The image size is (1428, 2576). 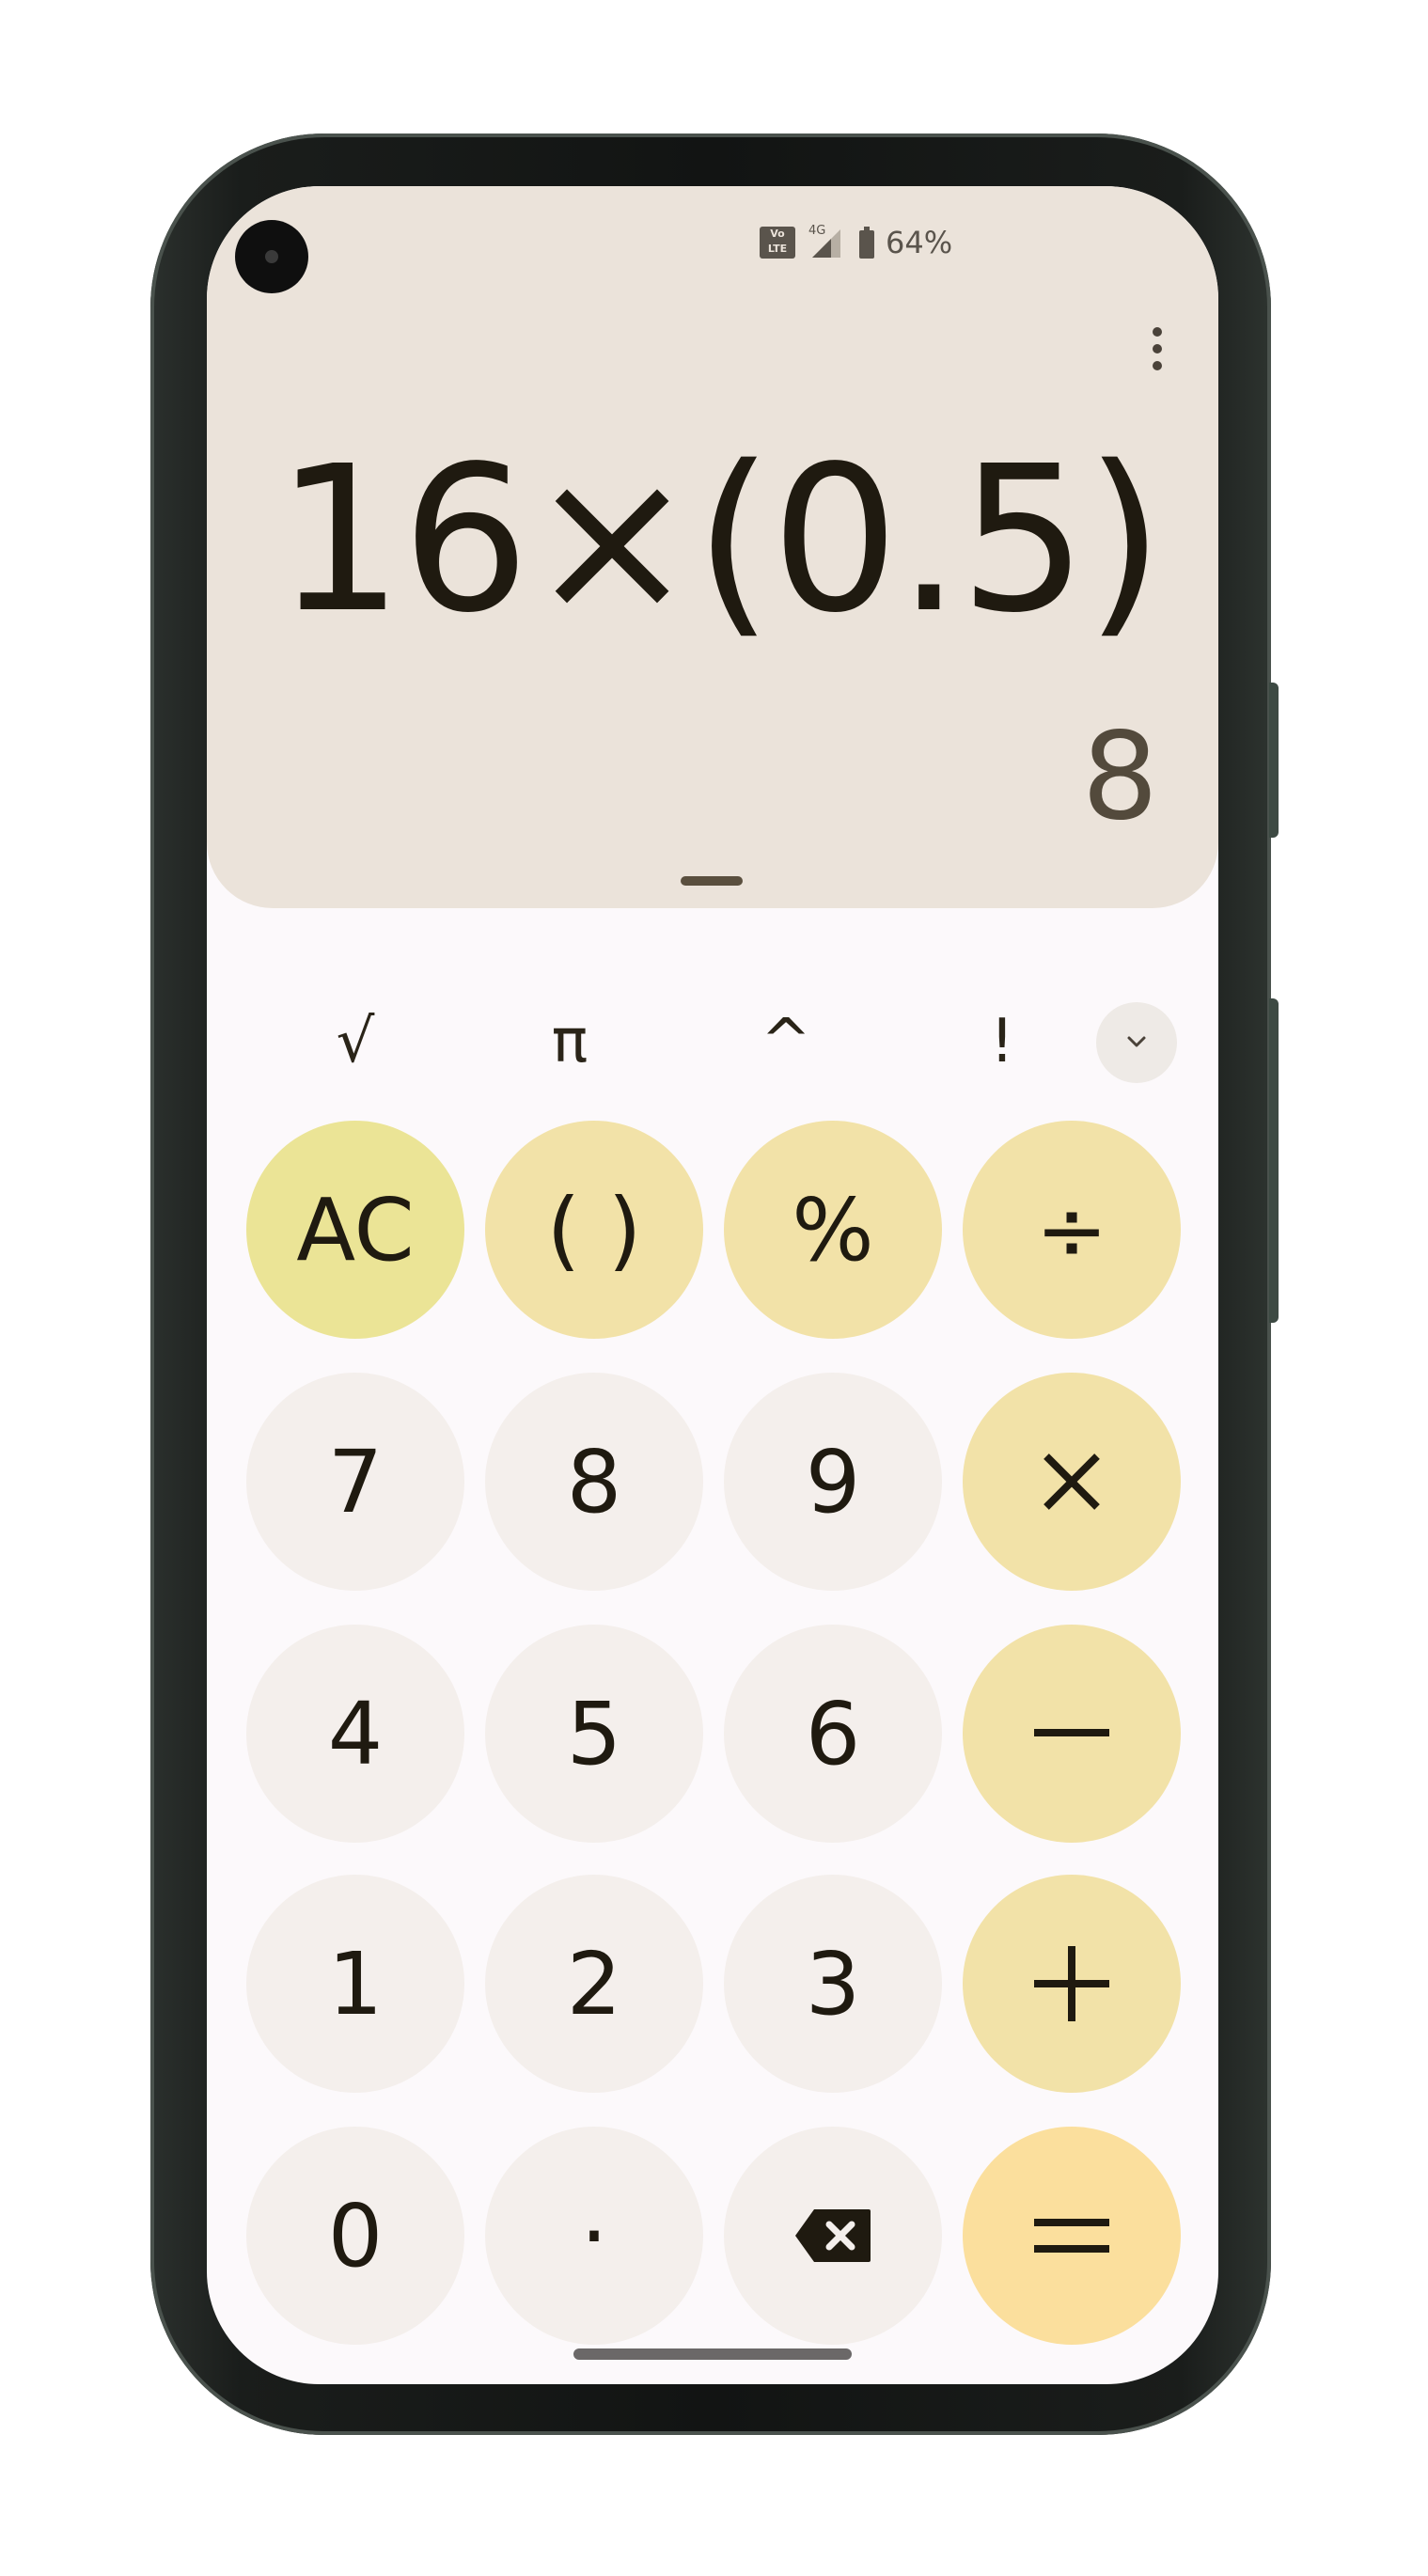 What do you see at coordinates (1274, 1160) in the screenshot?
I see `volume-side-button` at bounding box center [1274, 1160].